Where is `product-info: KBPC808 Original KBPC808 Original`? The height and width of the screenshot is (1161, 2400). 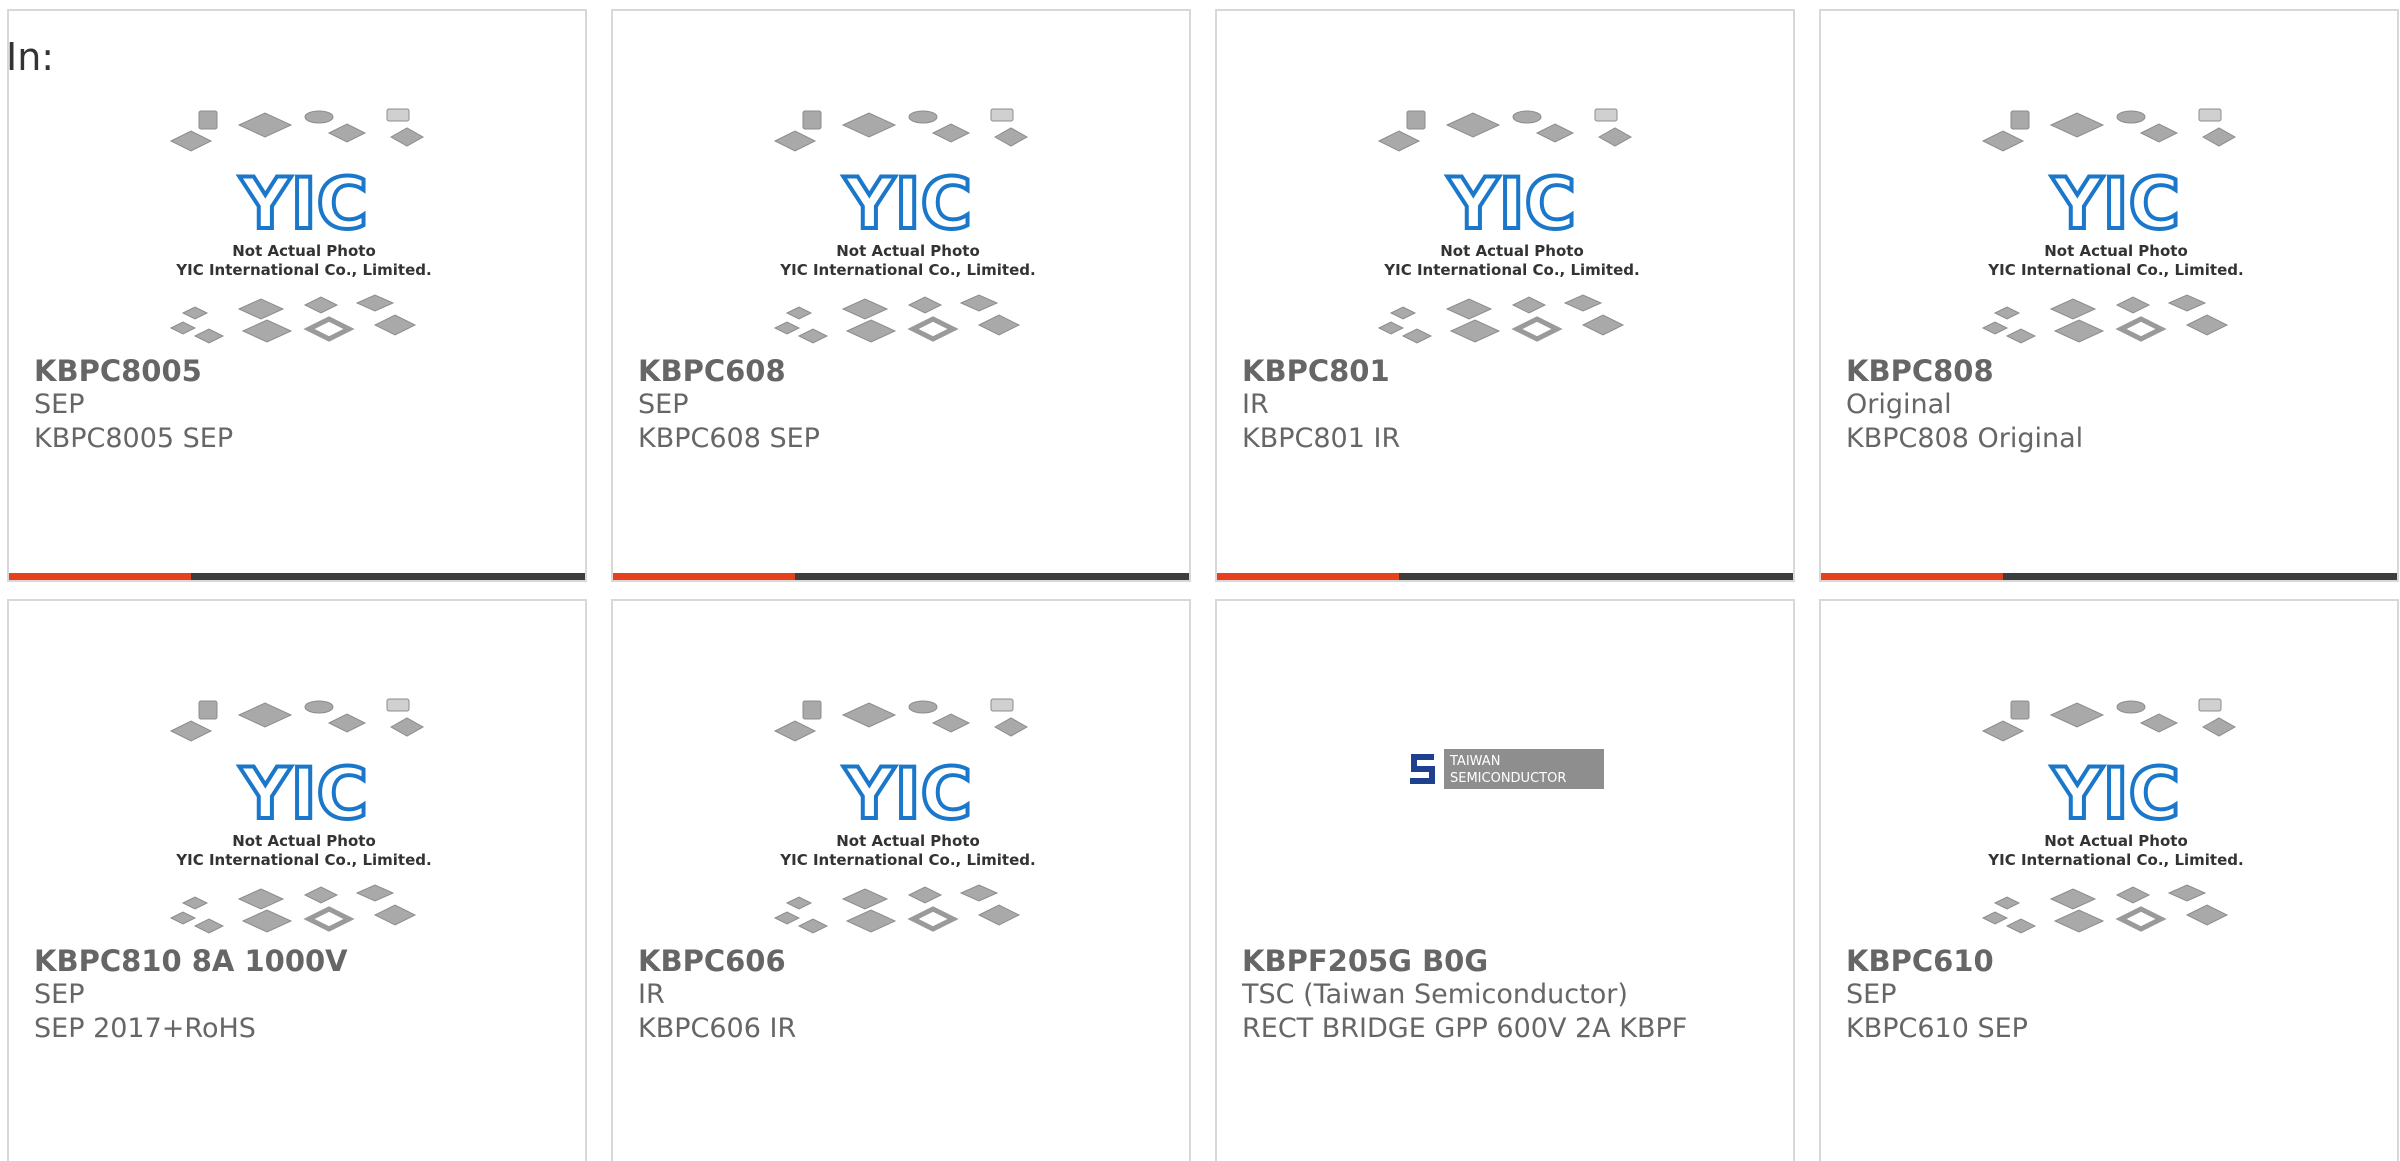
product-info: KBPC808 Original KBPC808 Original is located at coordinates (2116, 405).